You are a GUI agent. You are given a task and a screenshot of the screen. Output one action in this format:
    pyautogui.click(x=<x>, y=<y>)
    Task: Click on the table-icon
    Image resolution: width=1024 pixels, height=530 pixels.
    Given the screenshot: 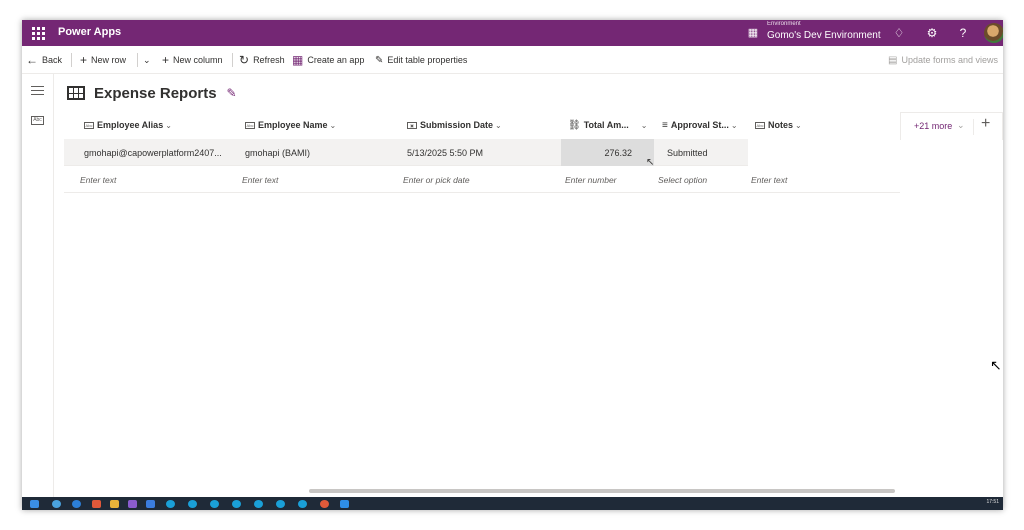 What is the action you would take?
    pyautogui.click(x=76, y=93)
    